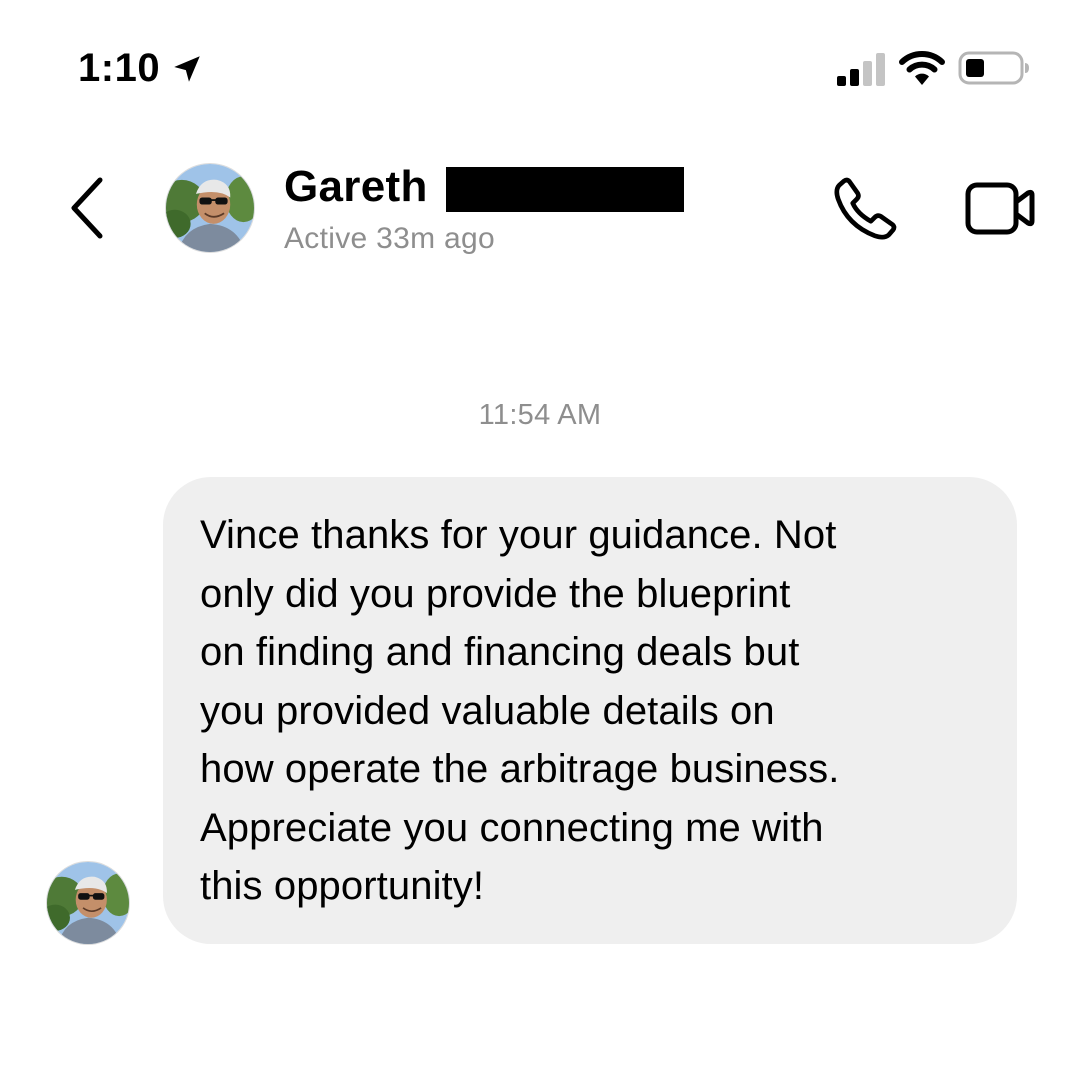 Image resolution: width=1080 pixels, height=1080 pixels. What do you see at coordinates (119, 68) in the screenshot?
I see `status-time: 1:10` at bounding box center [119, 68].